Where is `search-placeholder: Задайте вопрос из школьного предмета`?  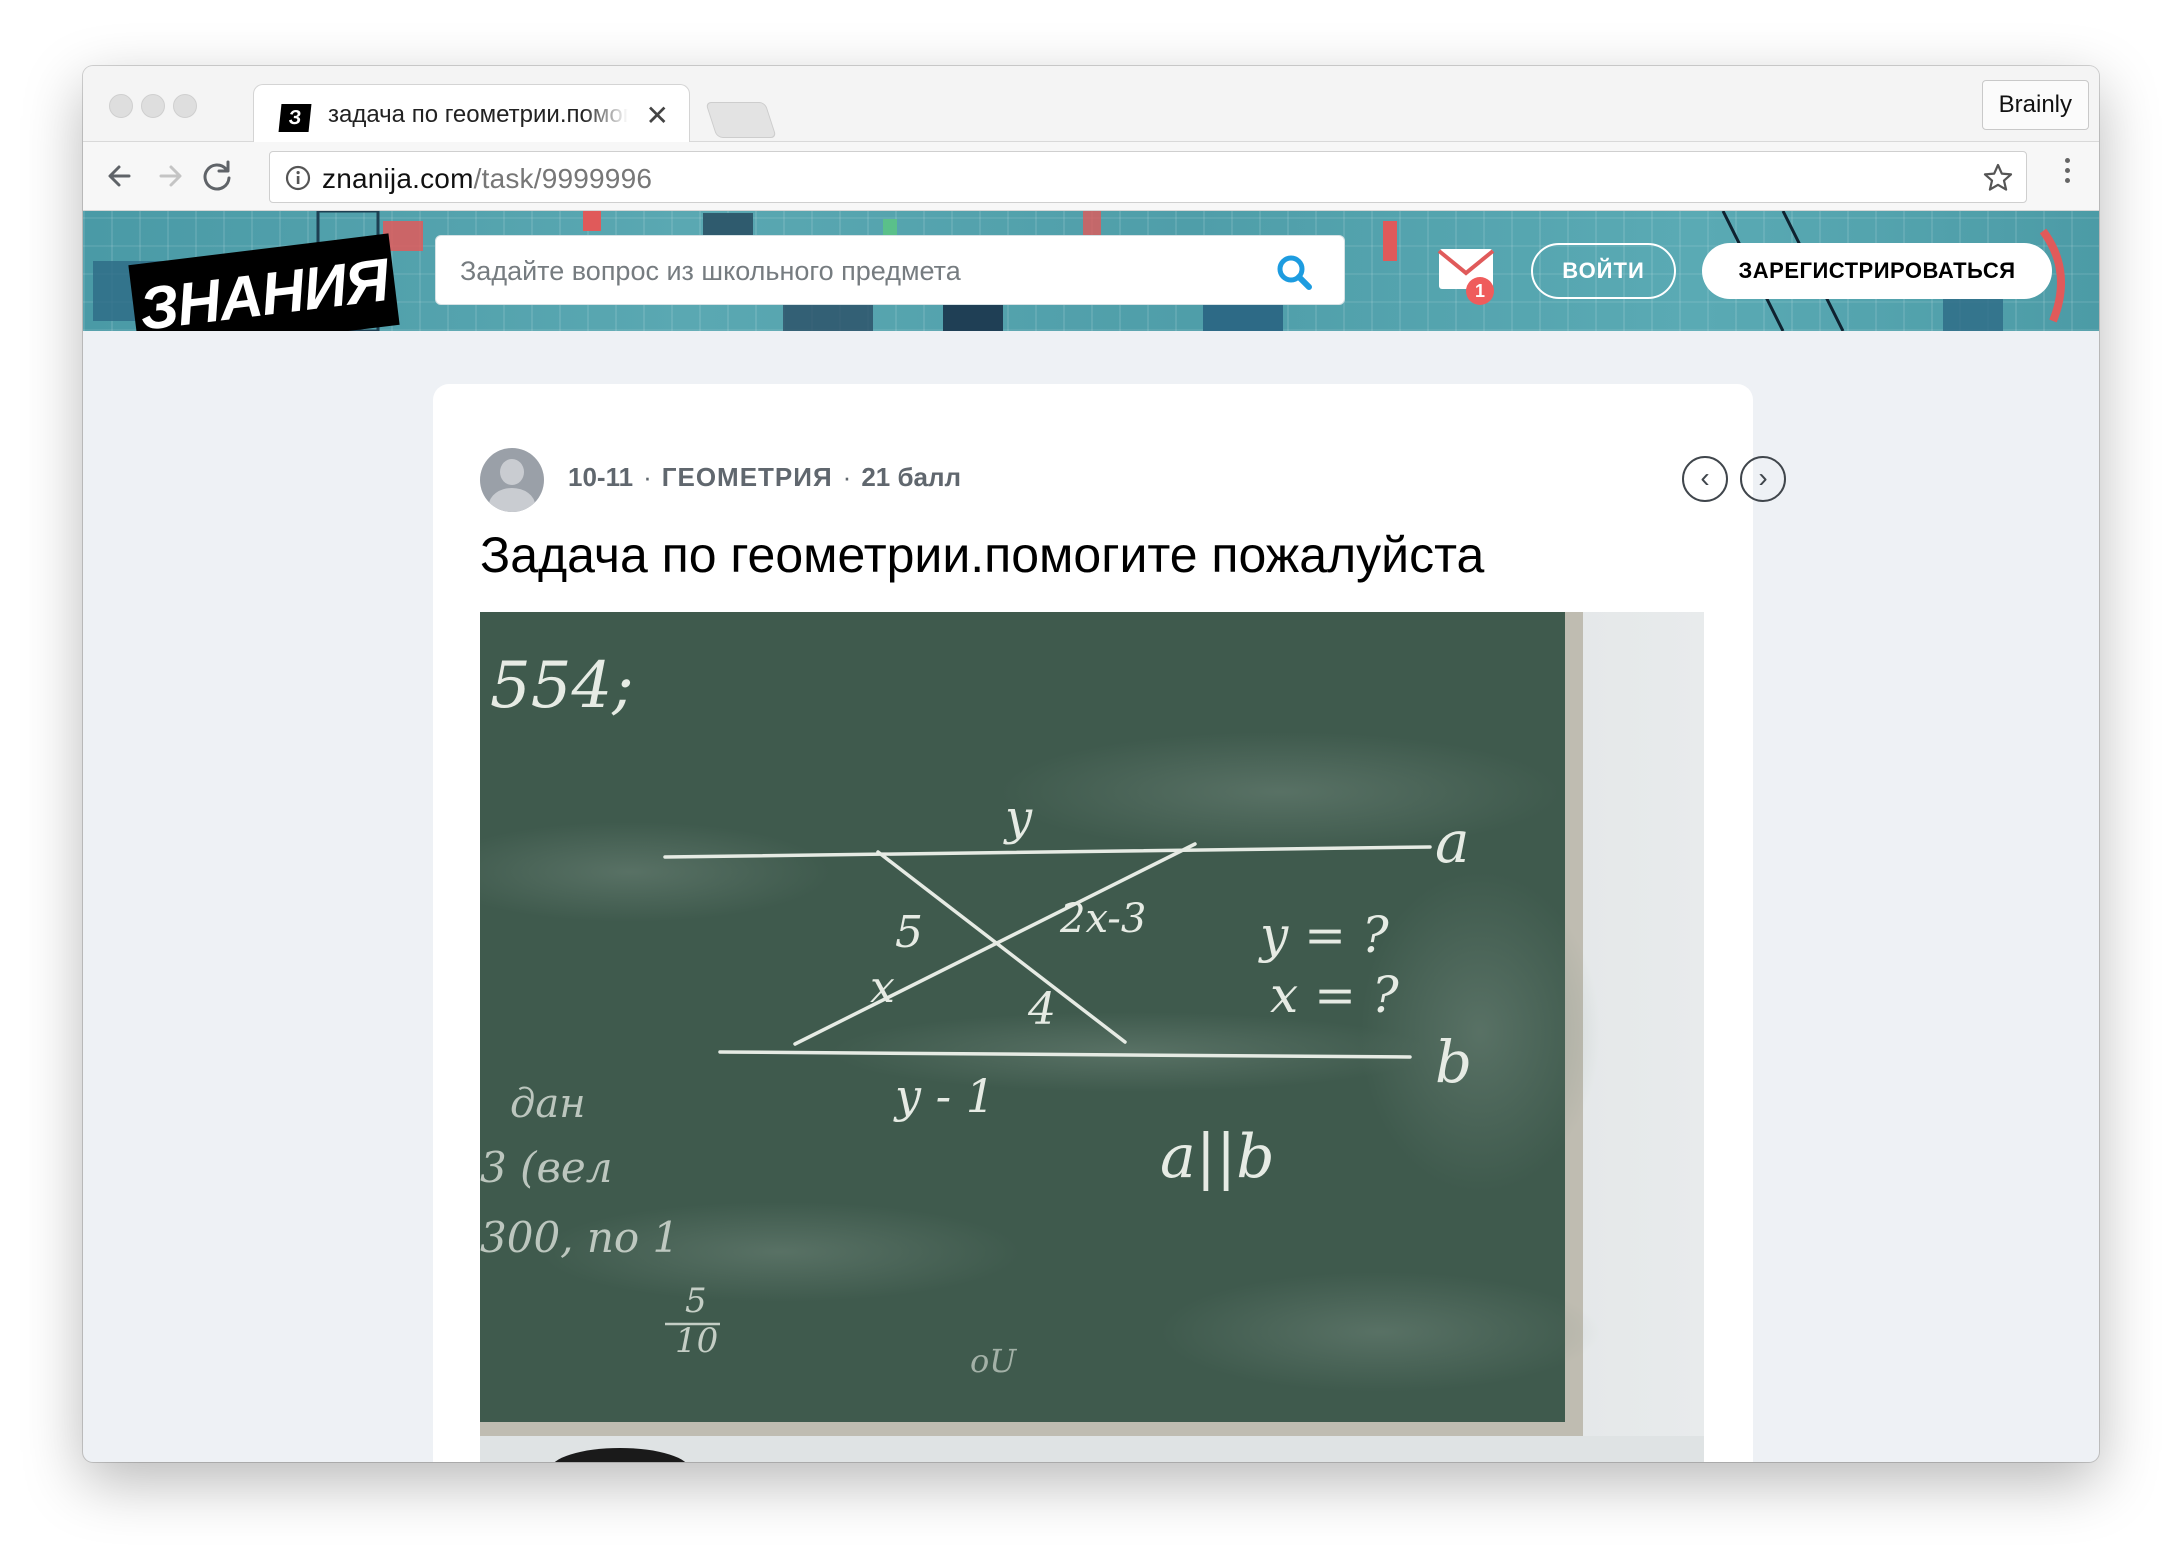
search-placeholder: Задайте вопрос из школьного предмета is located at coordinates (710, 271).